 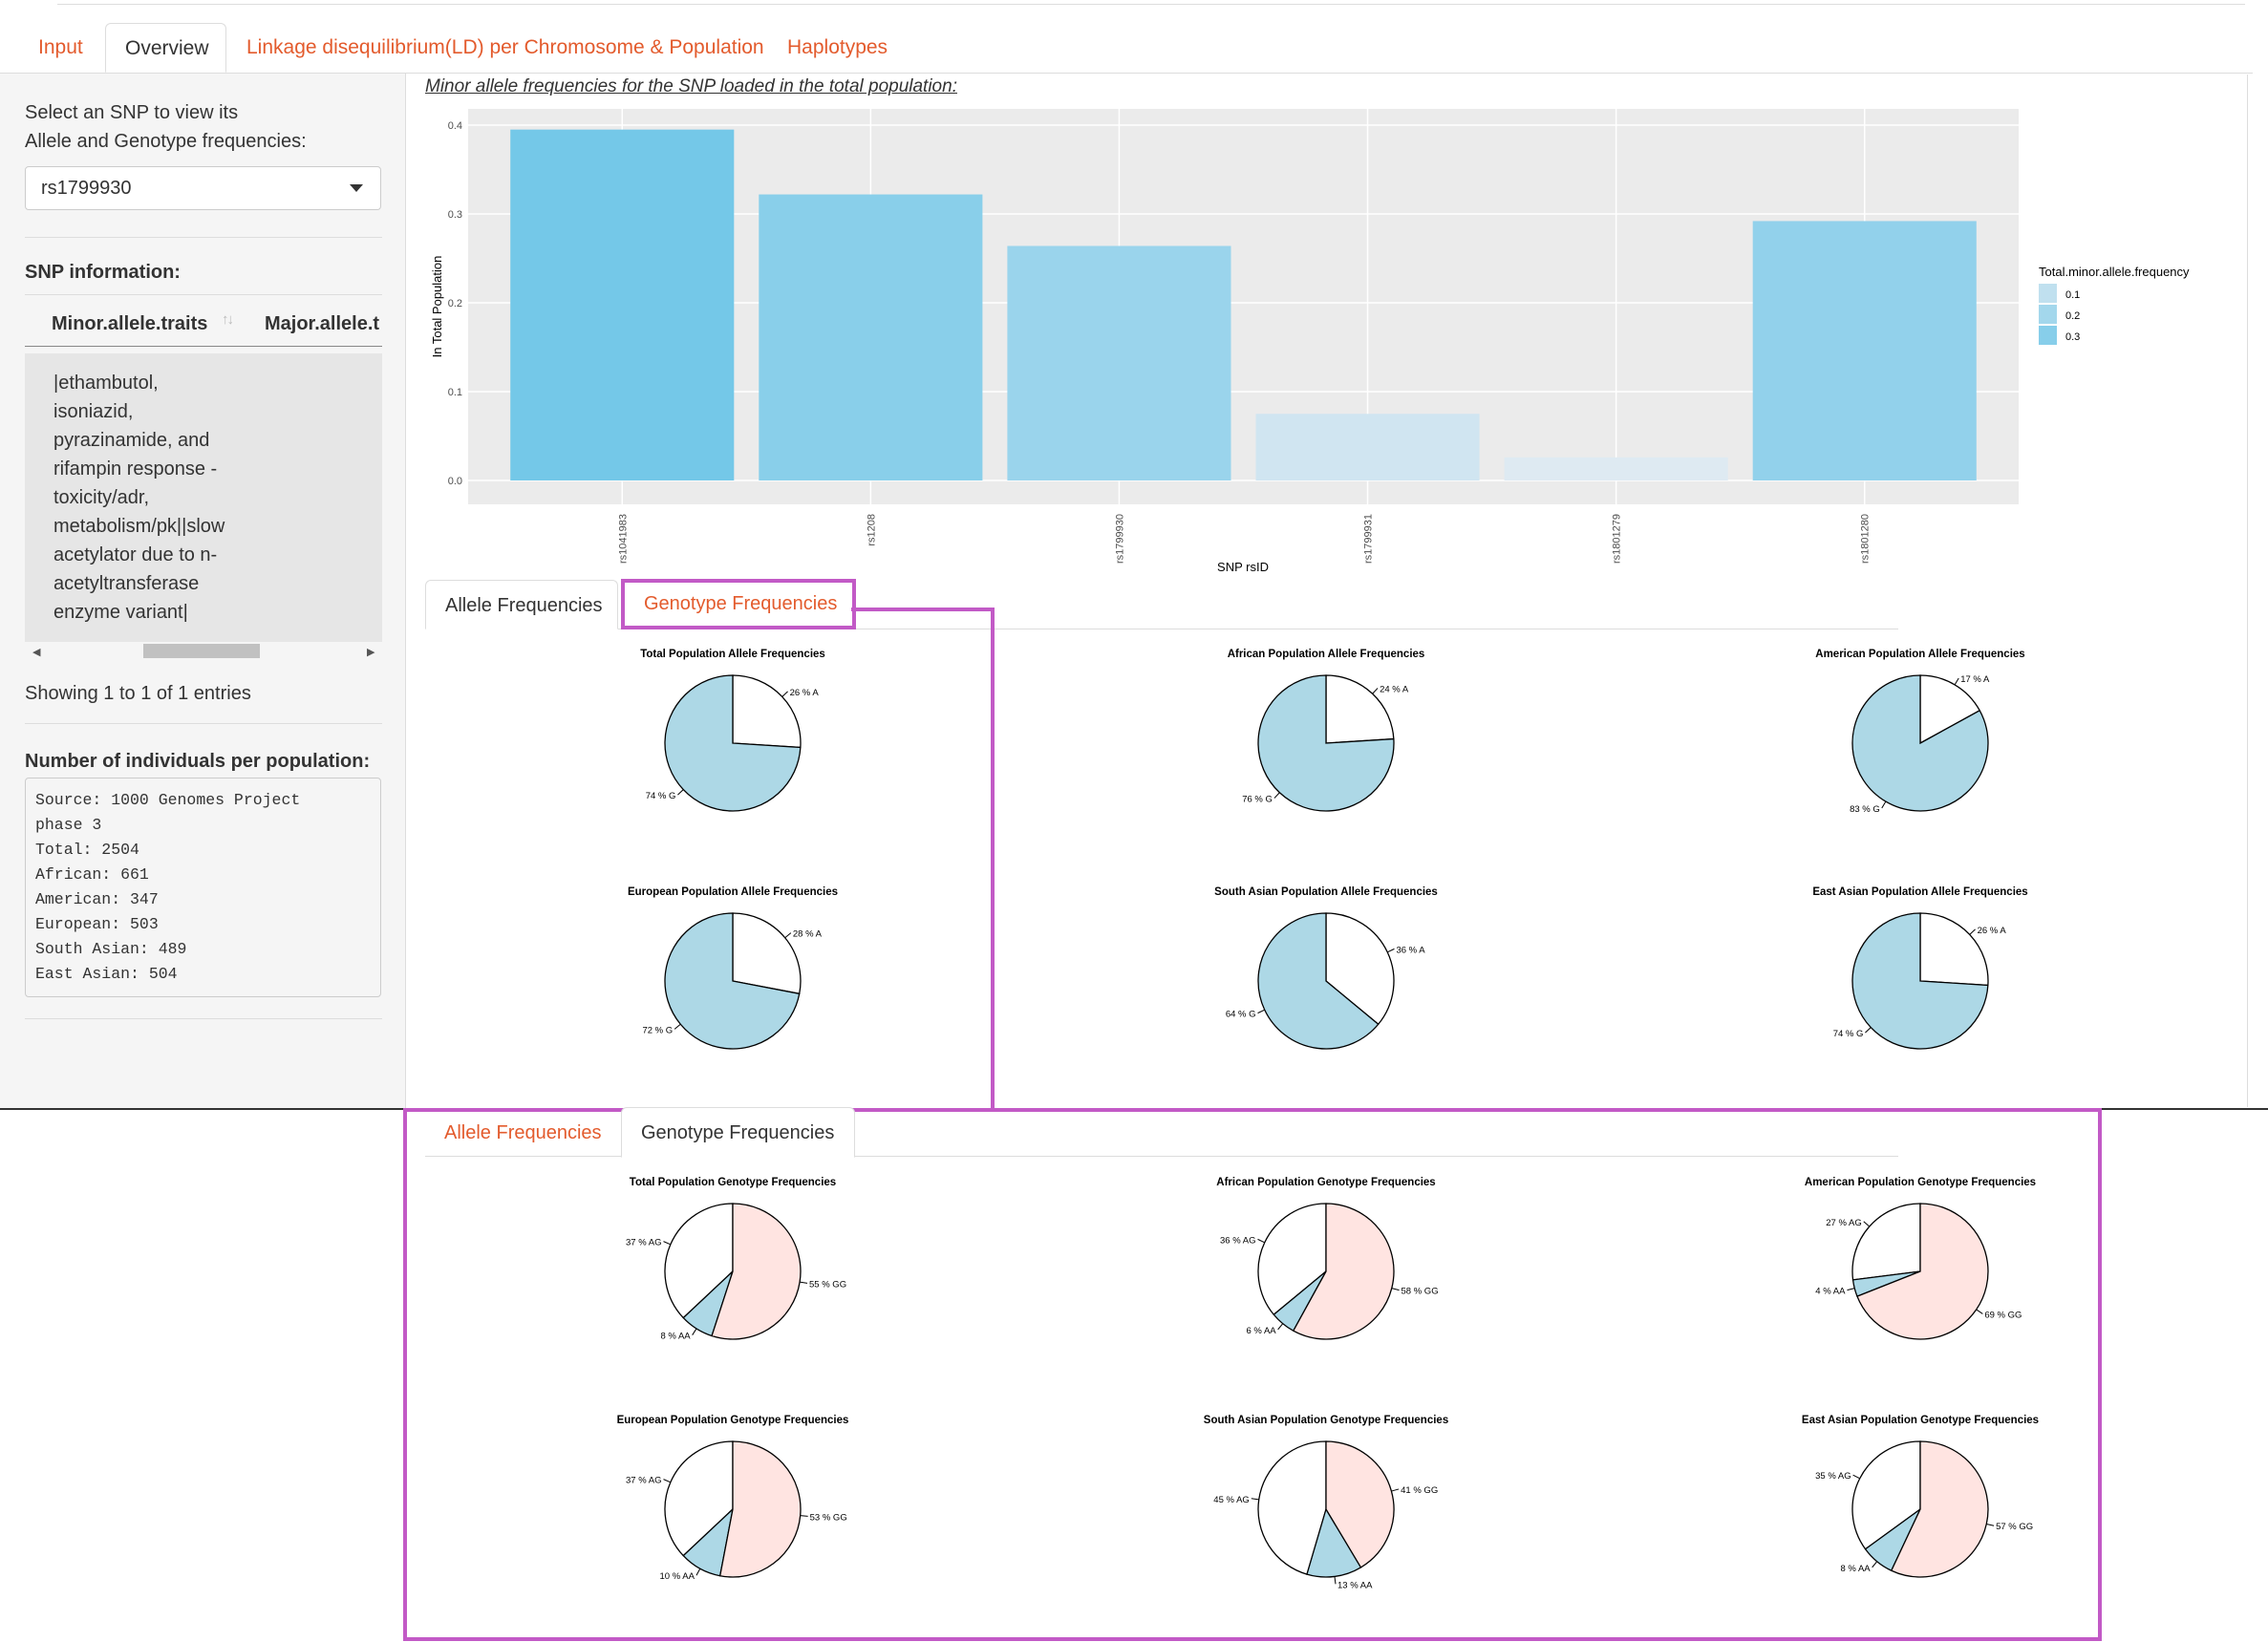 I want to click on cell-line: rifampin response -, so click(x=135, y=469).